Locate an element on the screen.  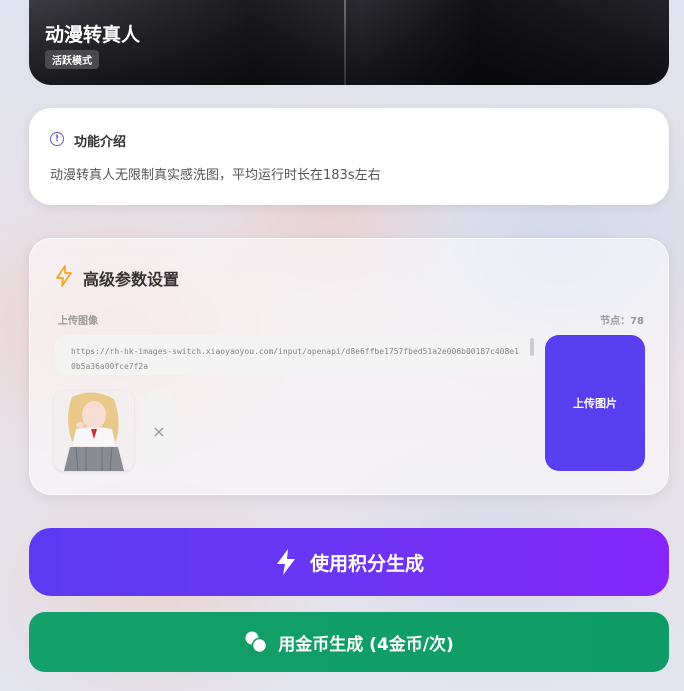
lightning-icon is located at coordinates (285, 562).